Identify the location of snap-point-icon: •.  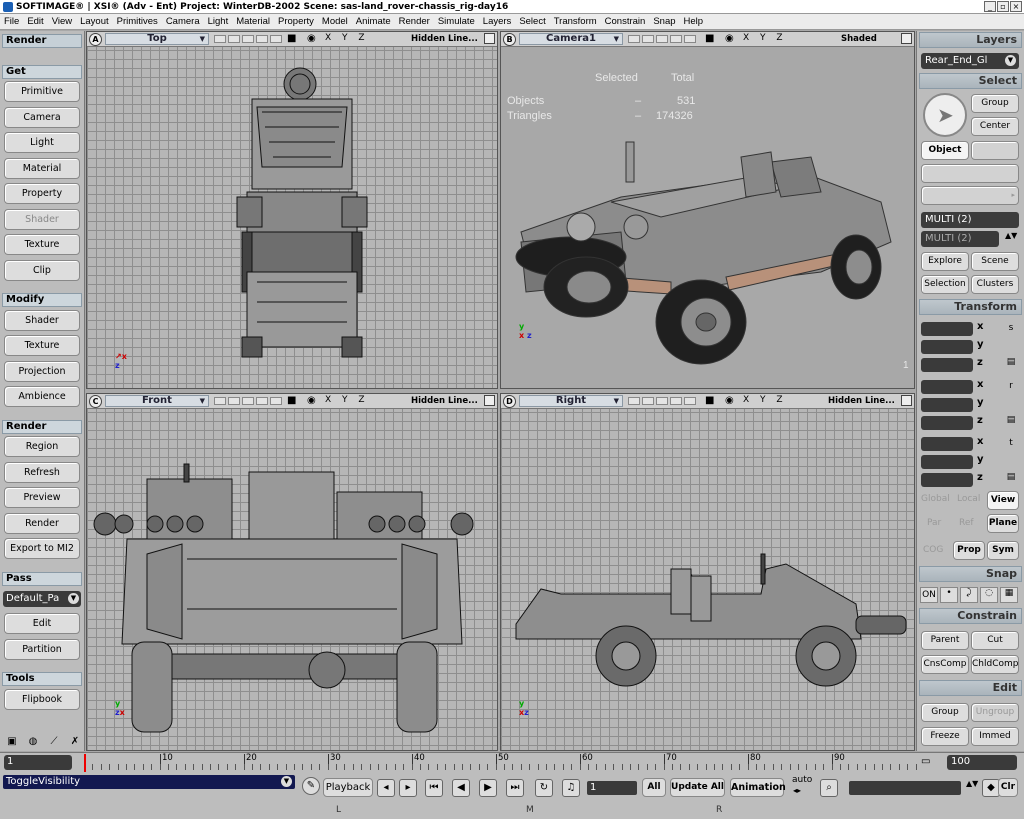
(949, 595).